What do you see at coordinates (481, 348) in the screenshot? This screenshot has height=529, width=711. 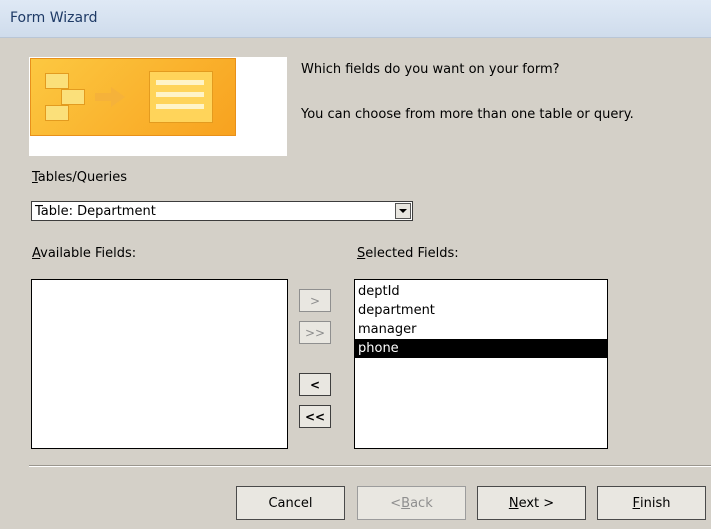 I see `list-item: phone` at bounding box center [481, 348].